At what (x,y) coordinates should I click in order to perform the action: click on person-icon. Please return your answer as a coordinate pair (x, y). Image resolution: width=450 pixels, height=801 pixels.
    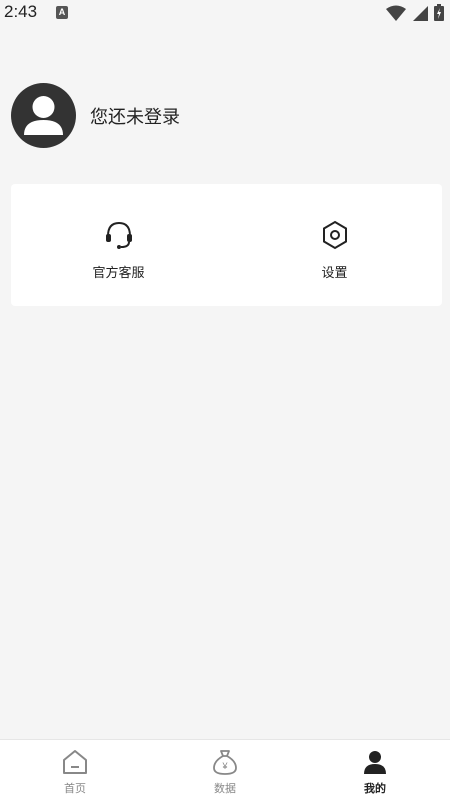
    Looking at the image, I should click on (375, 762).